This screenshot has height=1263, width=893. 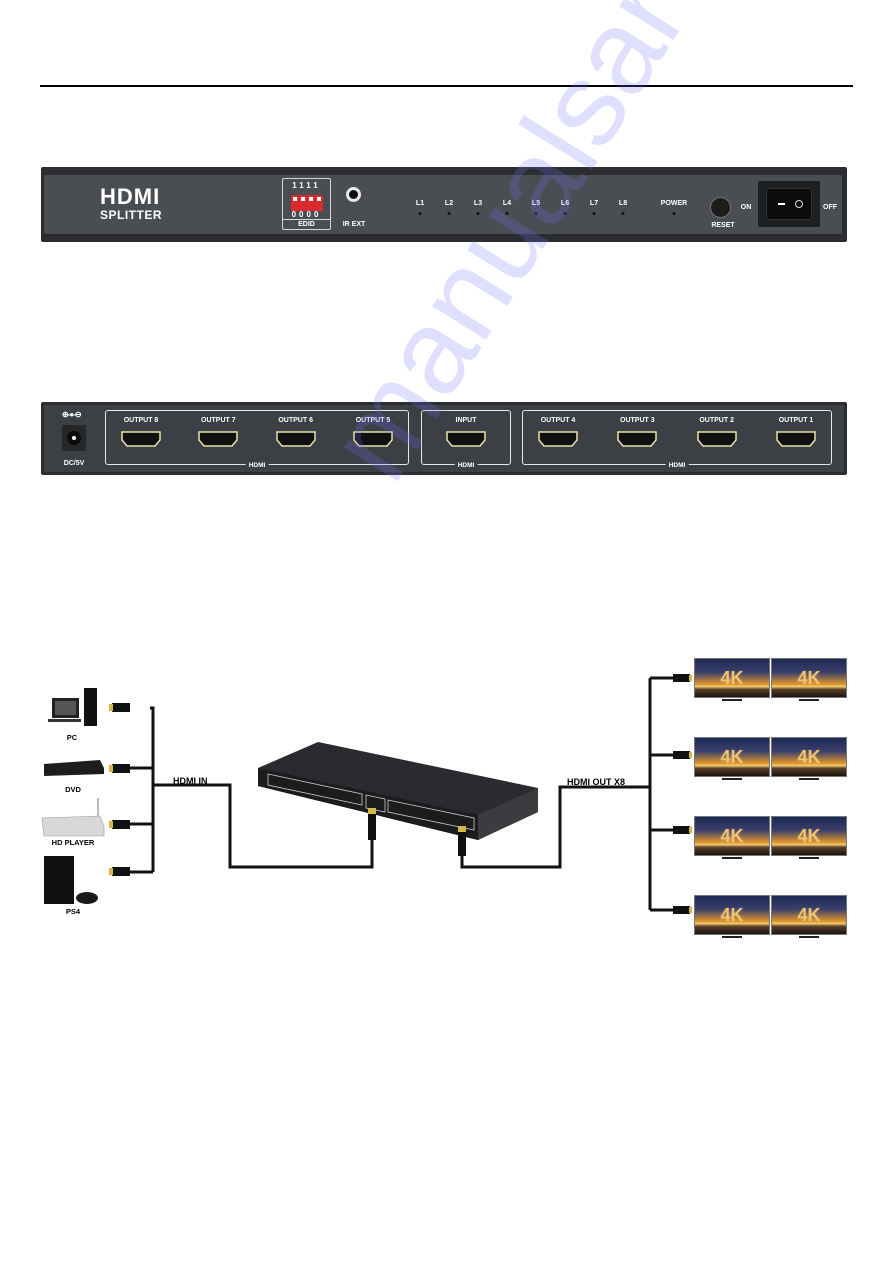 What do you see at coordinates (130, 196) in the screenshot?
I see `brand-line-1: HDMI` at bounding box center [130, 196].